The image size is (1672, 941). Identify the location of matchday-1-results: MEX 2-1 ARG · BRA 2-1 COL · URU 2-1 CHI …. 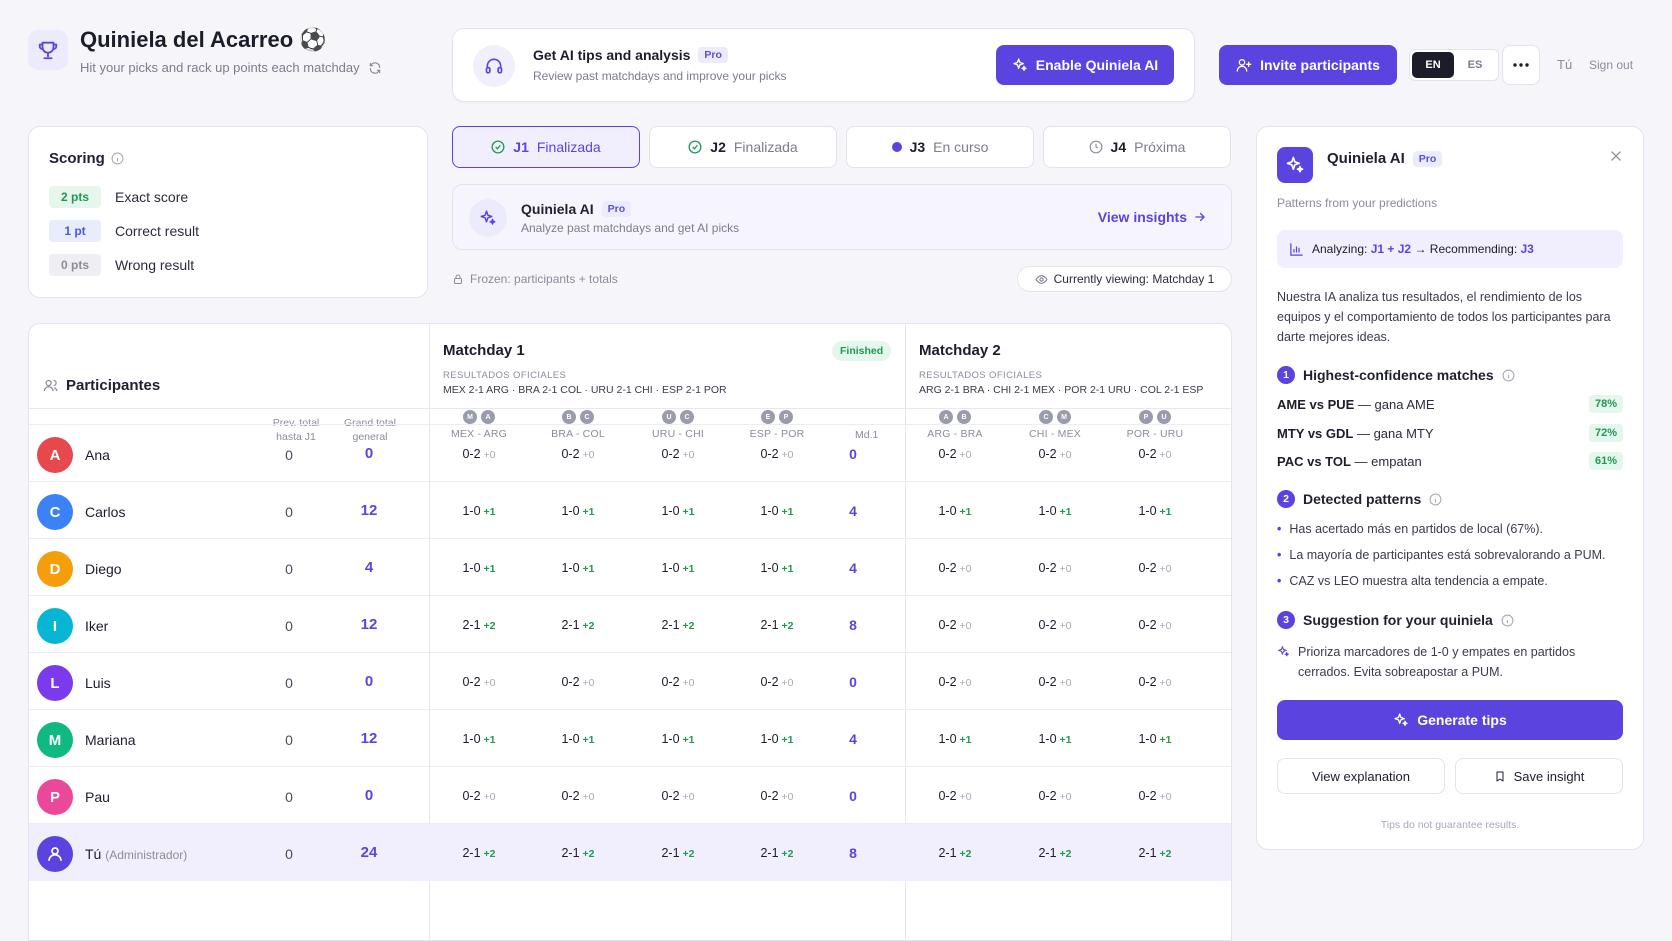
(585, 390).